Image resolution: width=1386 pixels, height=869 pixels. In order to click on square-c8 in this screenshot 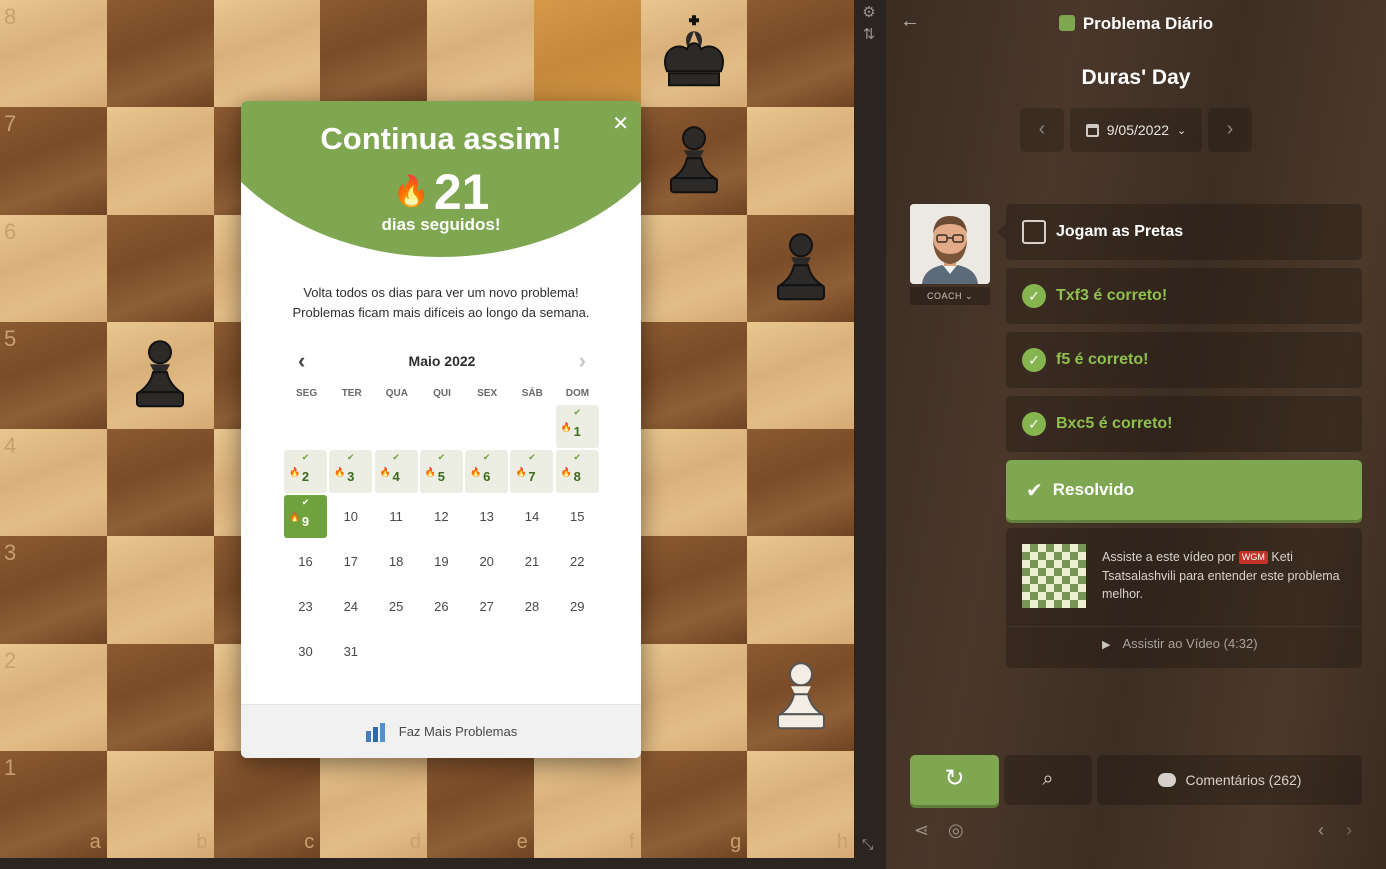, I will do `click(267, 54)`.